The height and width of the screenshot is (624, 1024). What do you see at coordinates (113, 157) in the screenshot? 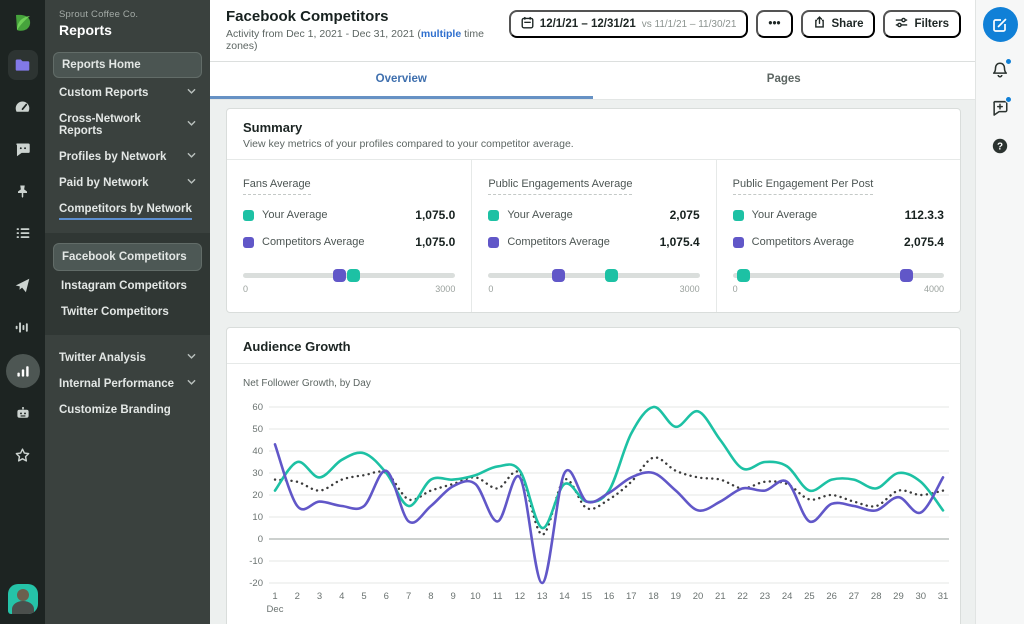
I see `sidebar-item-label: Profiles by Network` at bounding box center [113, 157].